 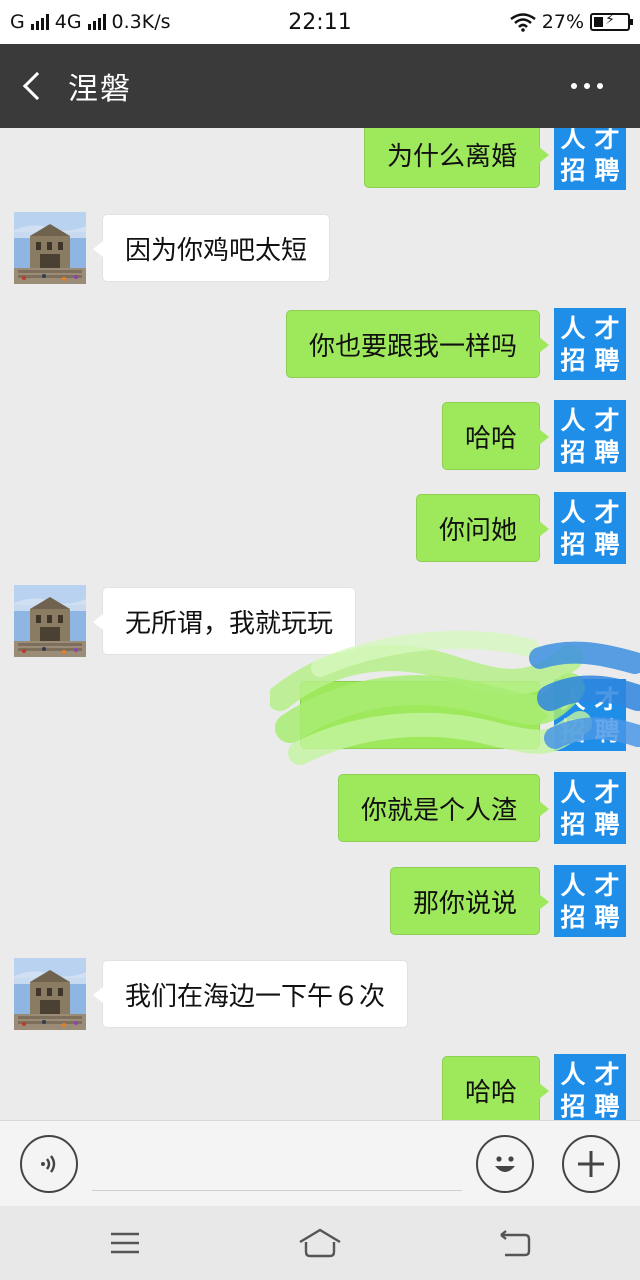 I want to click on message-row: 人才招聘, so click(x=320, y=715).